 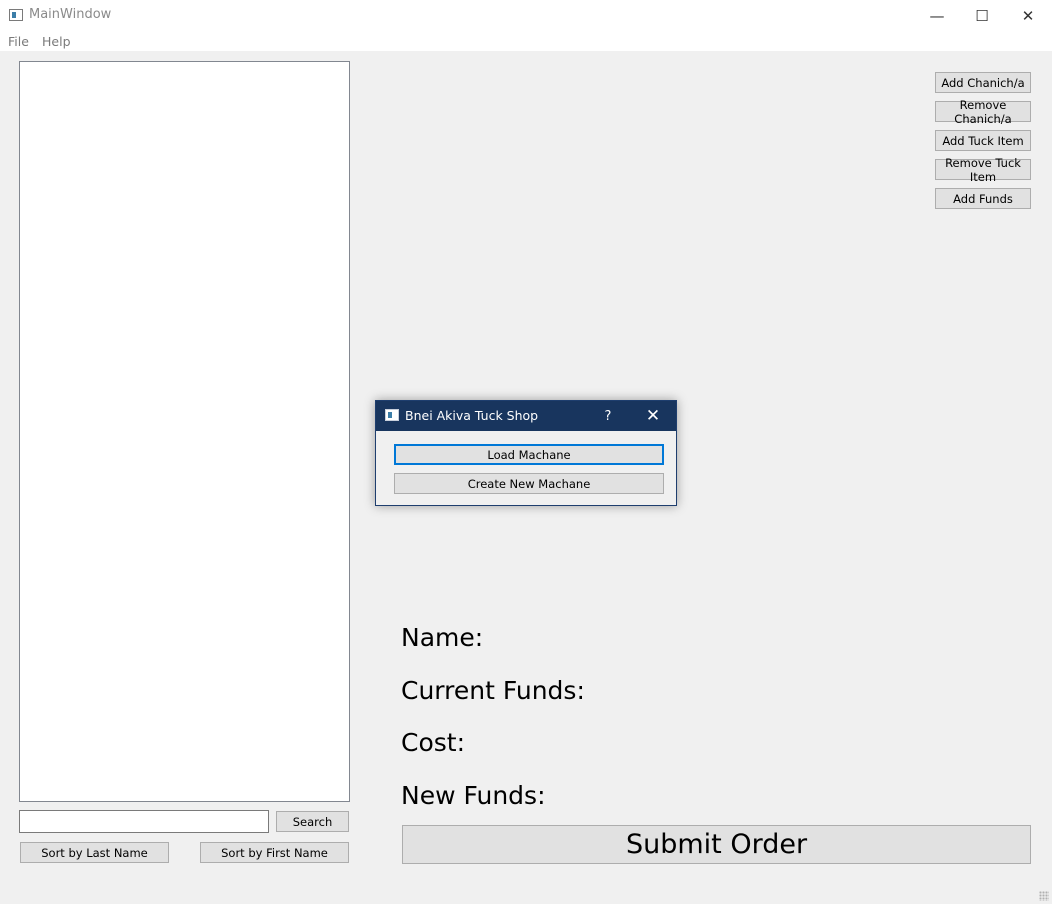 What do you see at coordinates (716, 844) in the screenshot?
I see `submit-order-button: Submit Order` at bounding box center [716, 844].